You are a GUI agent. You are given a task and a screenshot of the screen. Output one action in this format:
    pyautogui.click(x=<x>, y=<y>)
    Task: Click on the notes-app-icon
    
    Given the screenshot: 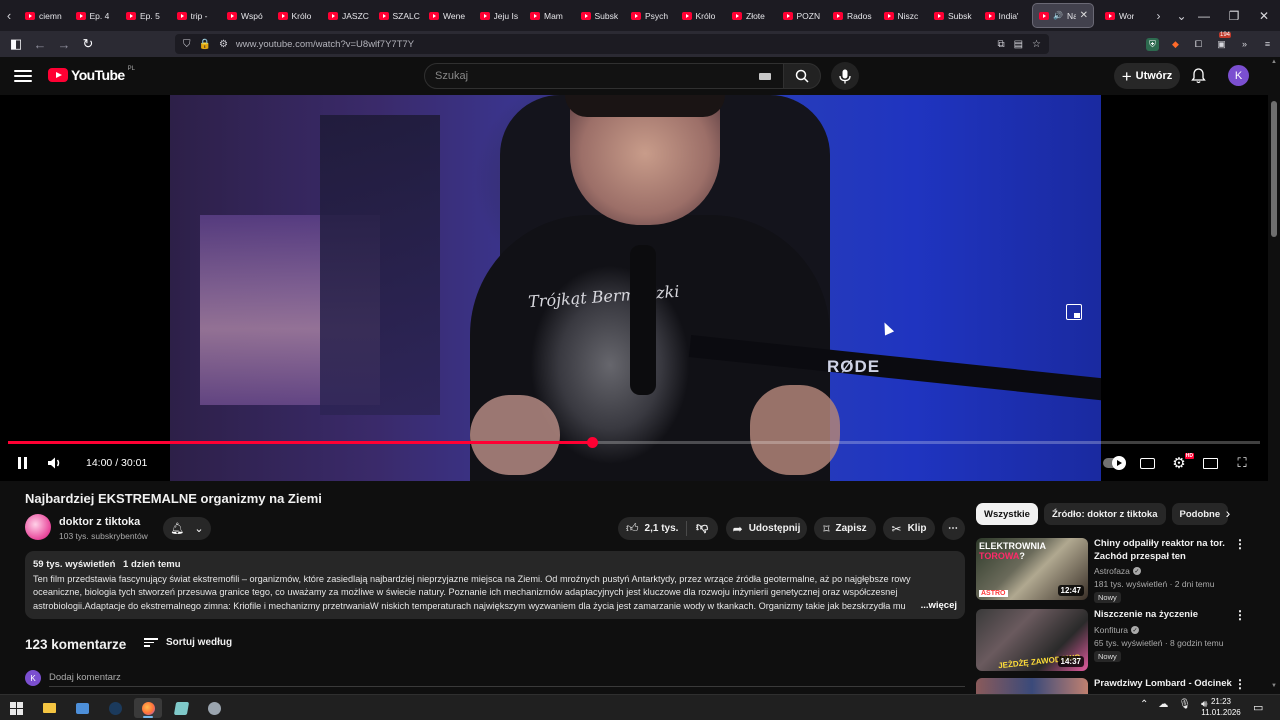 What is the action you would take?
    pyautogui.click(x=181, y=708)
    